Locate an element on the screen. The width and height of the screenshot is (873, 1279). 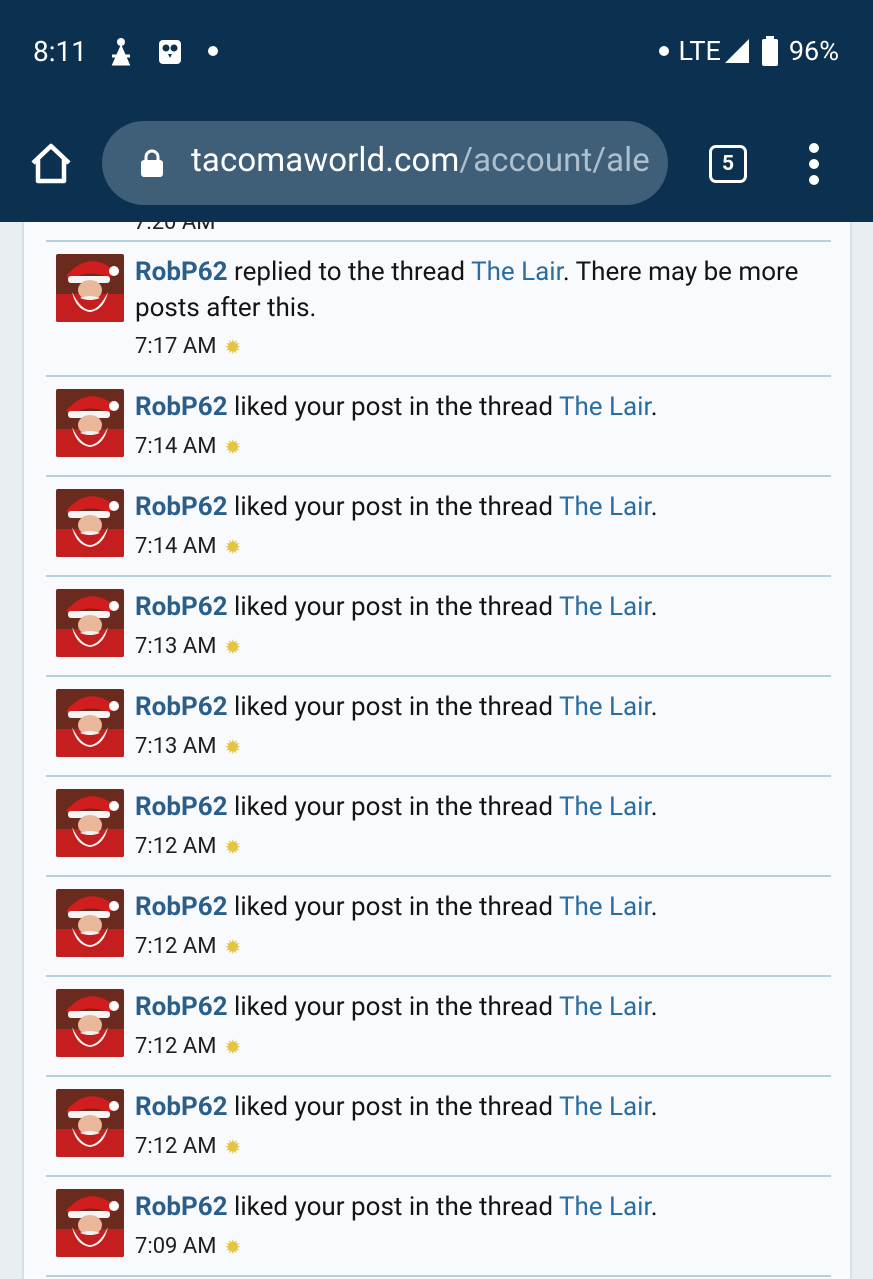
address-bar: tacomaworld.com/account/ale is located at coordinates (385, 163).